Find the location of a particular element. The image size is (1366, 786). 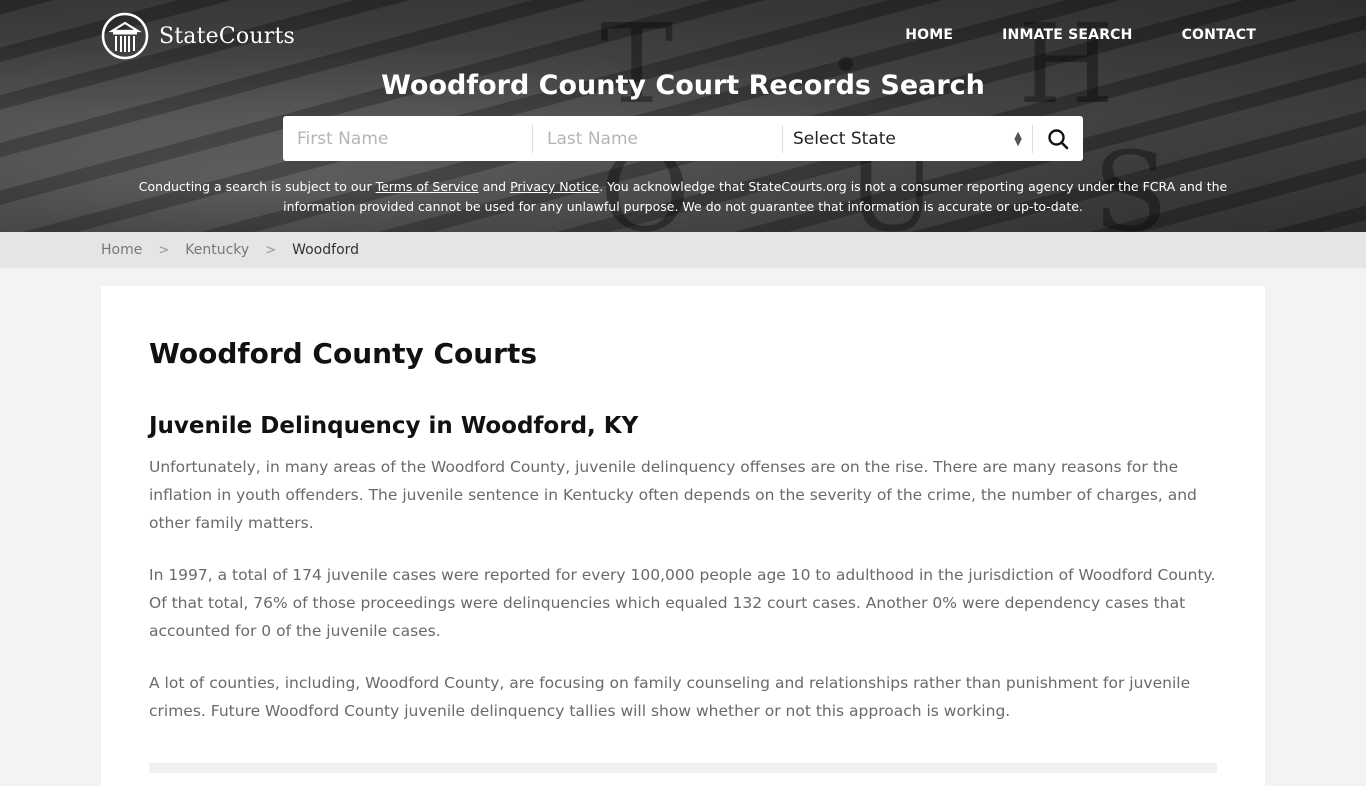

search-icon is located at coordinates (1058, 138).